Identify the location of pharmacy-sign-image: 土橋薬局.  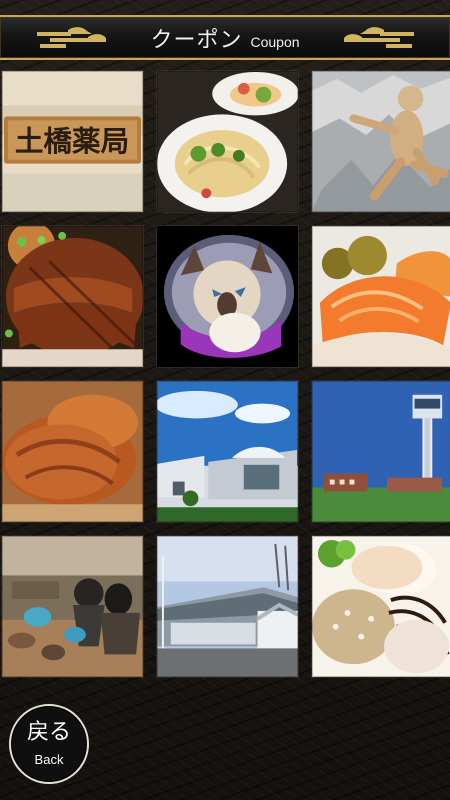
(72, 141).